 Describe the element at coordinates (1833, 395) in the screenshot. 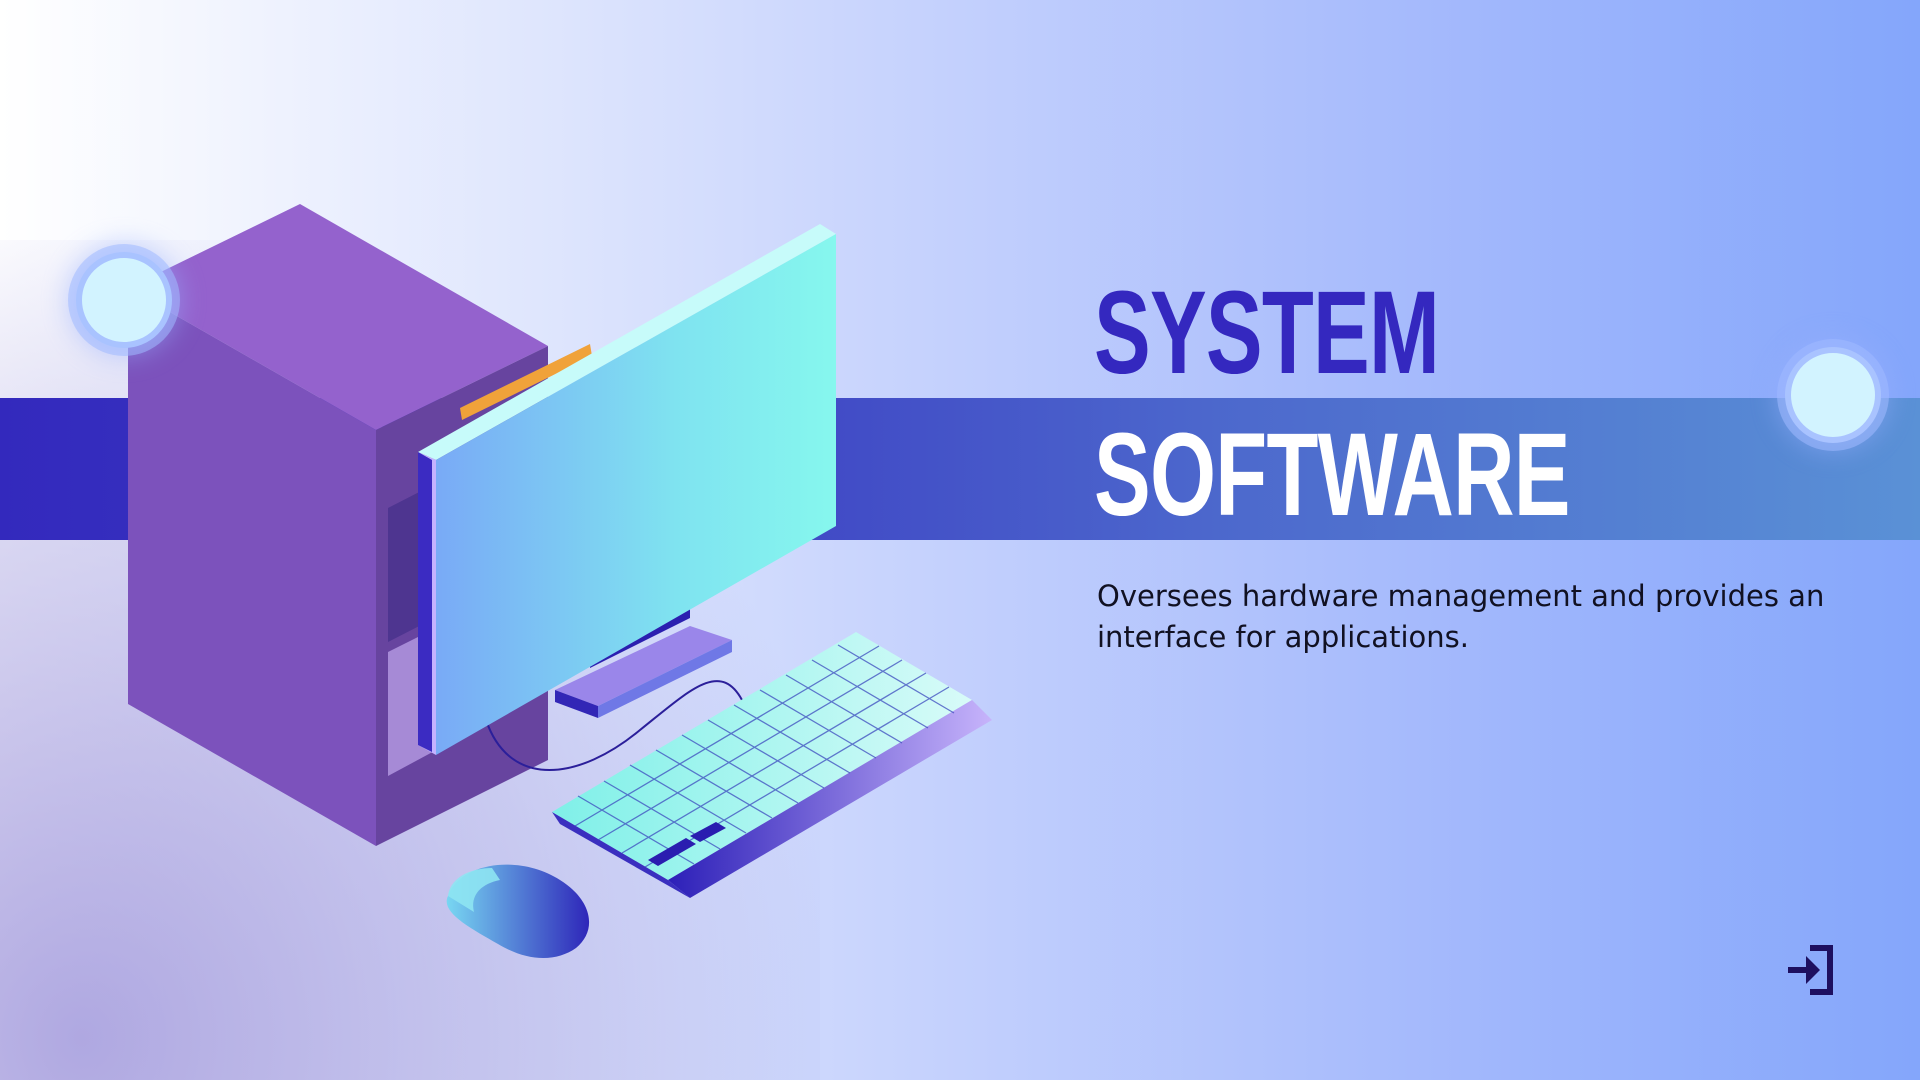

I see `decorative-bubble-right` at that location.